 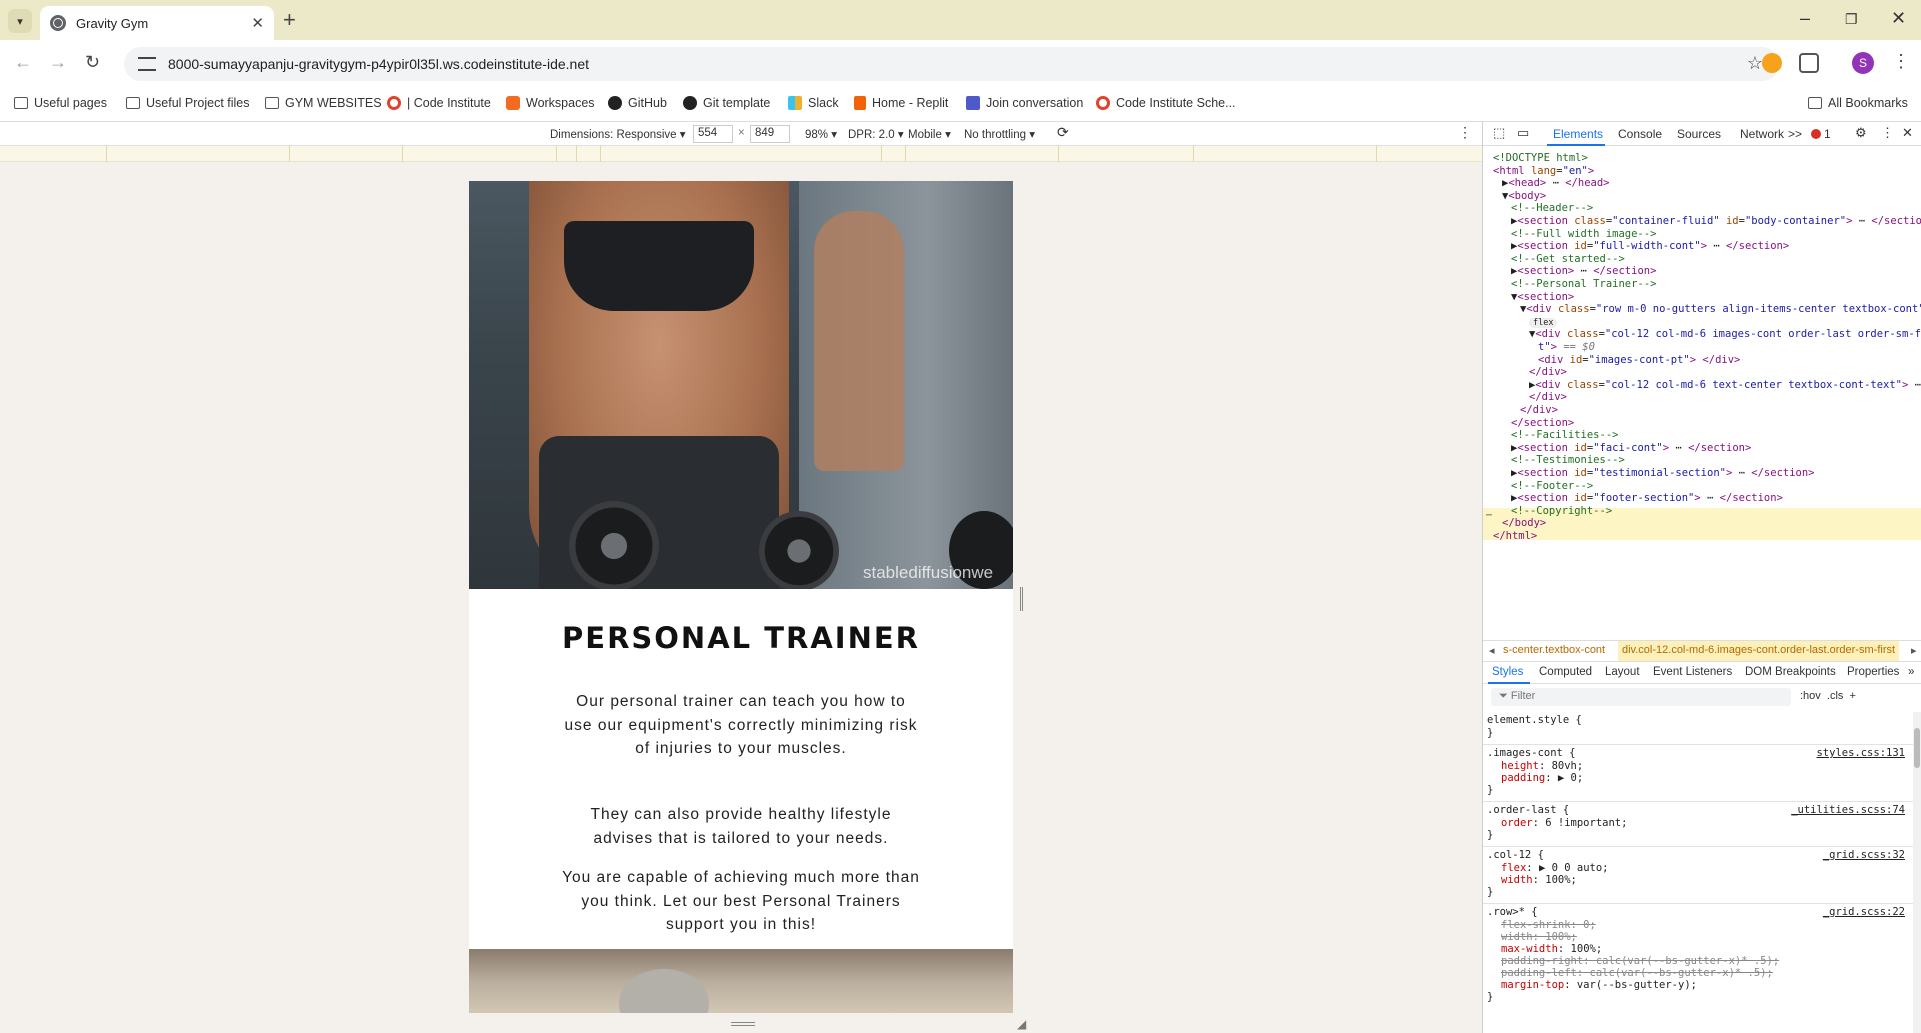 I want to click on more-style-tabs-icon: », so click(x=1911, y=672).